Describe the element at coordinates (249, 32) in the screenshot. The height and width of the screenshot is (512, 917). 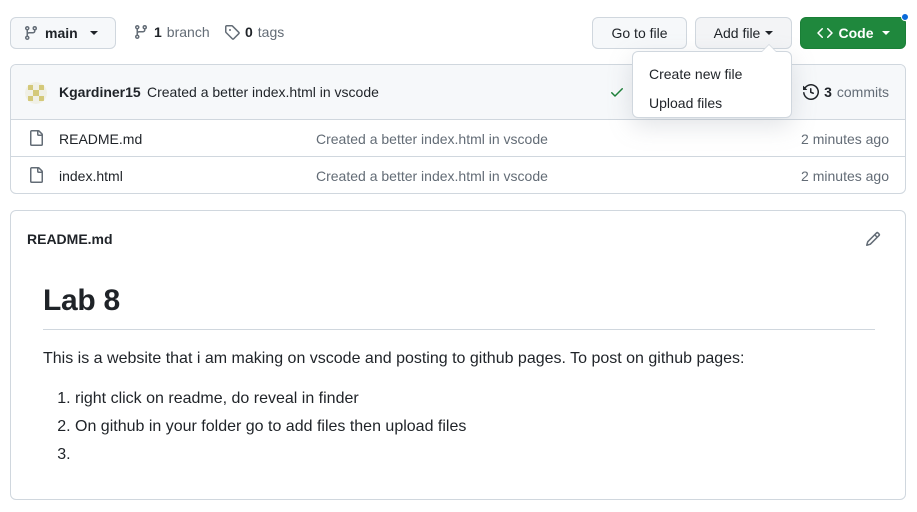
I see `tag-count: 0` at that location.